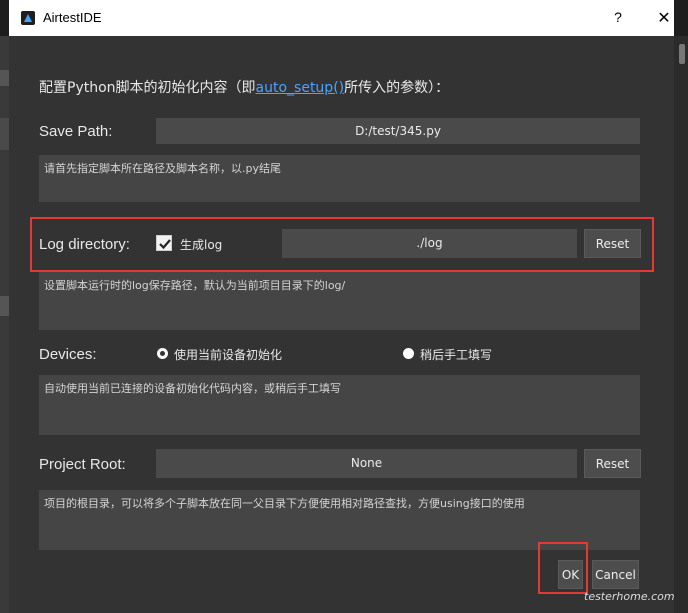 This screenshot has width=688, height=613. Describe the element at coordinates (408, 353) in the screenshot. I see `radio-fill-later` at that location.